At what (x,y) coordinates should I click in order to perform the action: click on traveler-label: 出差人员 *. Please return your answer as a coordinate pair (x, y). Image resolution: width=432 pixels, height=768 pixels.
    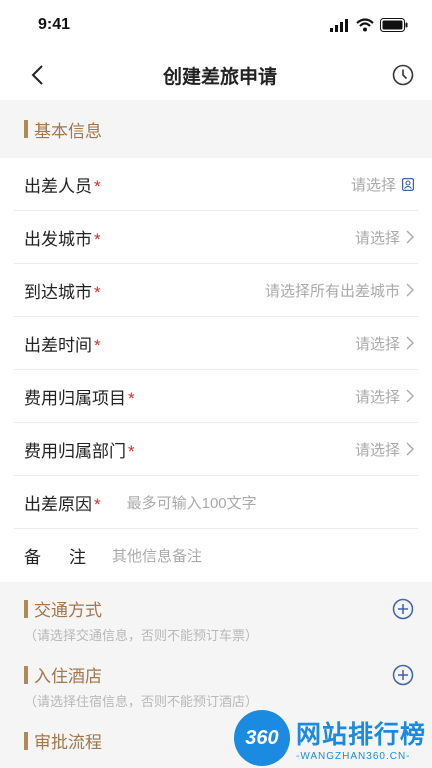
    Looking at the image, I should click on (62, 186).